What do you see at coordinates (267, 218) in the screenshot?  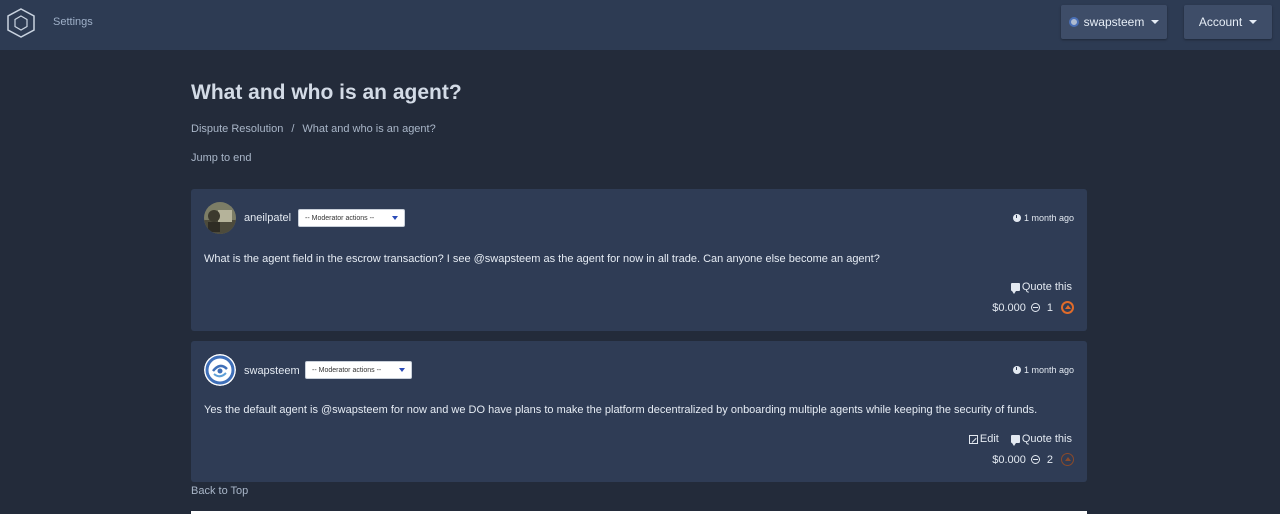 I see `post-author: aneilpatel` at bounding box center [267, 218].